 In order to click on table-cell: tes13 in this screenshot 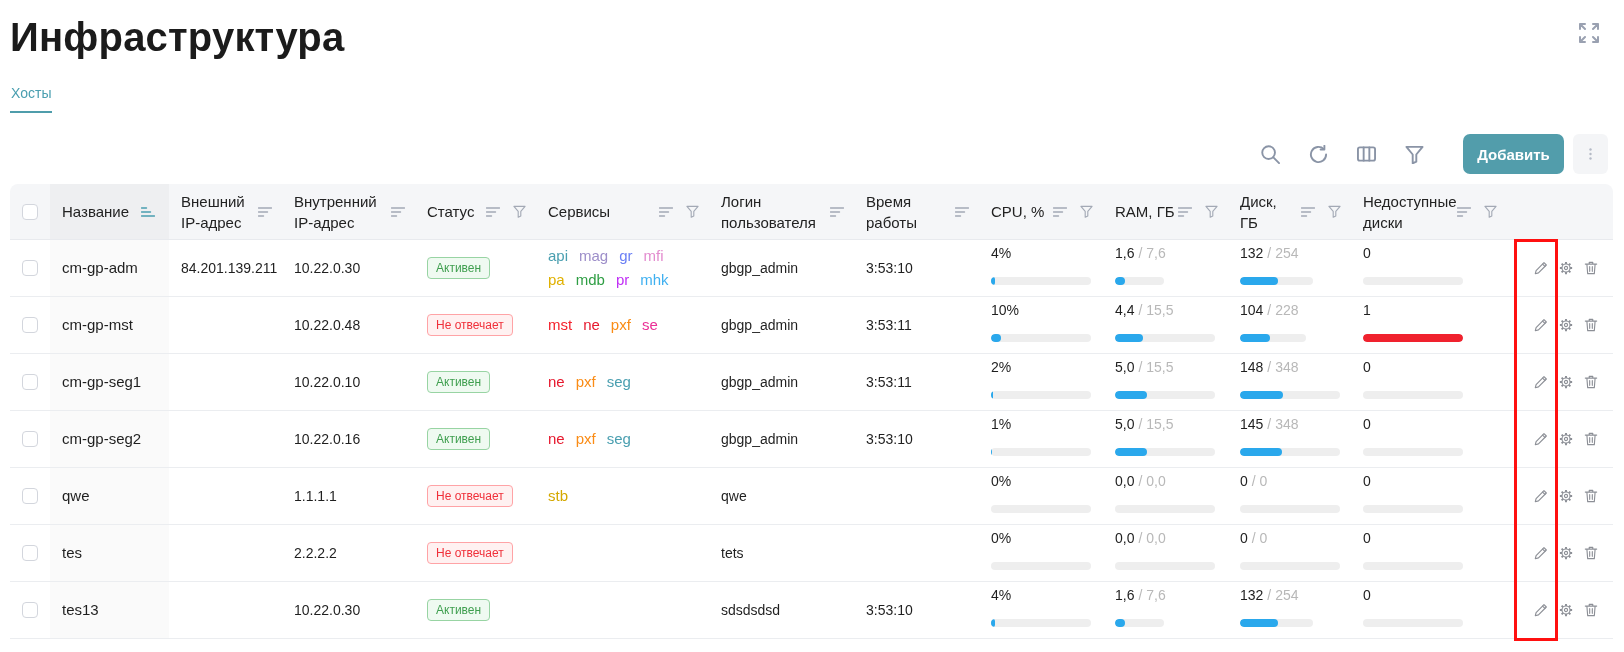, I will do `click(109, 610)`.